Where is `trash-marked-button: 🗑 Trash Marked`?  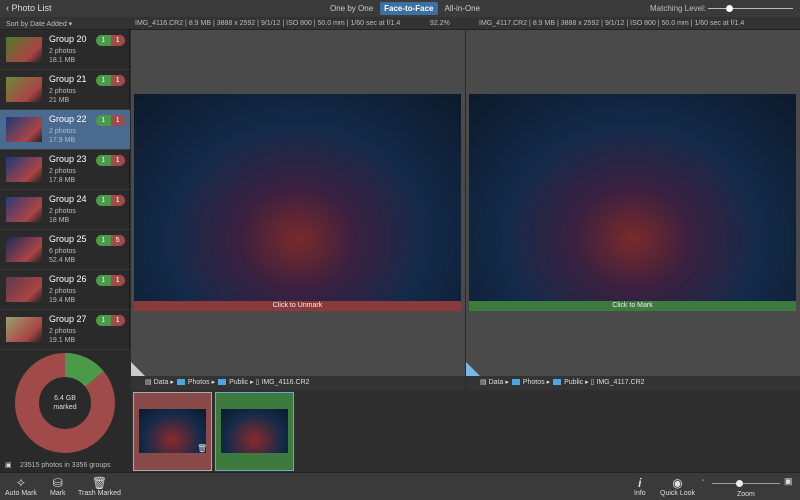 trash-marked-button: 🗑 Trash Marked is located at coordinates (99, 486).